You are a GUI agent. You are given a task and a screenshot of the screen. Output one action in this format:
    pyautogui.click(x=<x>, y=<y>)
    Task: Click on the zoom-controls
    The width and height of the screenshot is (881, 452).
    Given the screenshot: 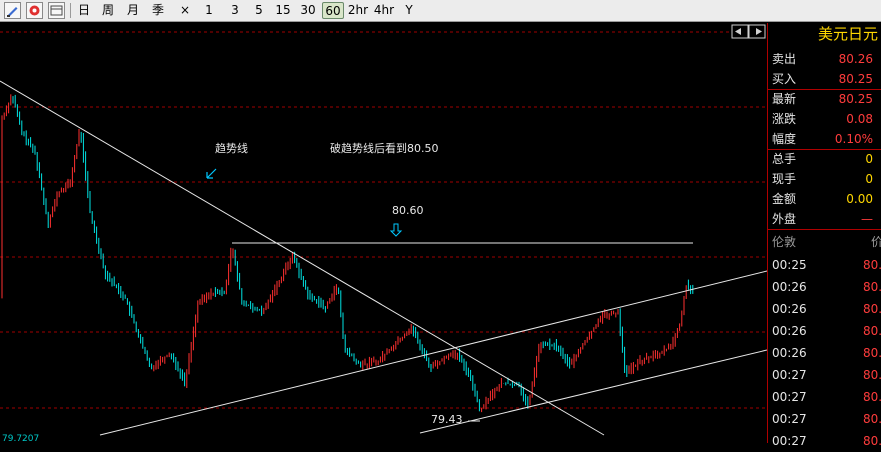 What is the action you would take?
    pyautogui.click(x=748, y=31)
    